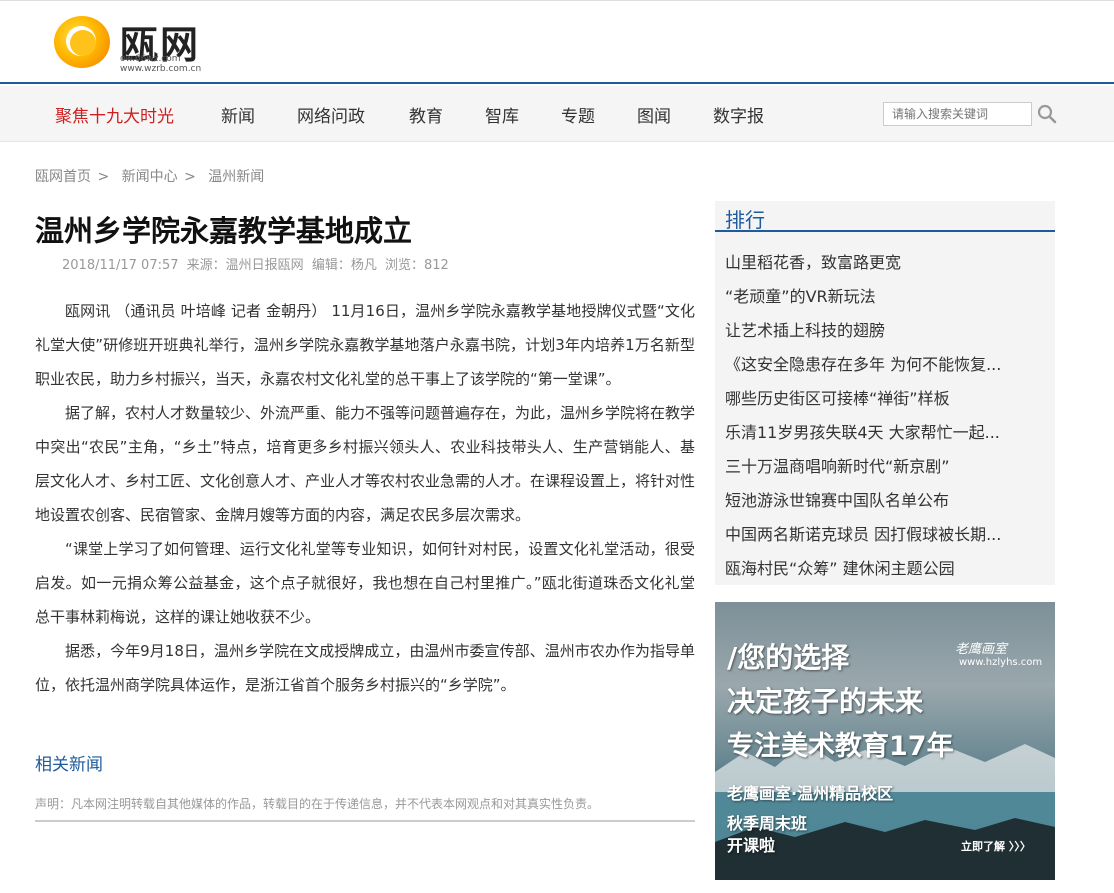 The height and width of the screenshot is (893, 1114). What do you see at coordinates (875, 499) in the screenshot?
I see `ranking-item: 短池游泳世锦赛中国队名单公布` at bounding box center [875, 499].